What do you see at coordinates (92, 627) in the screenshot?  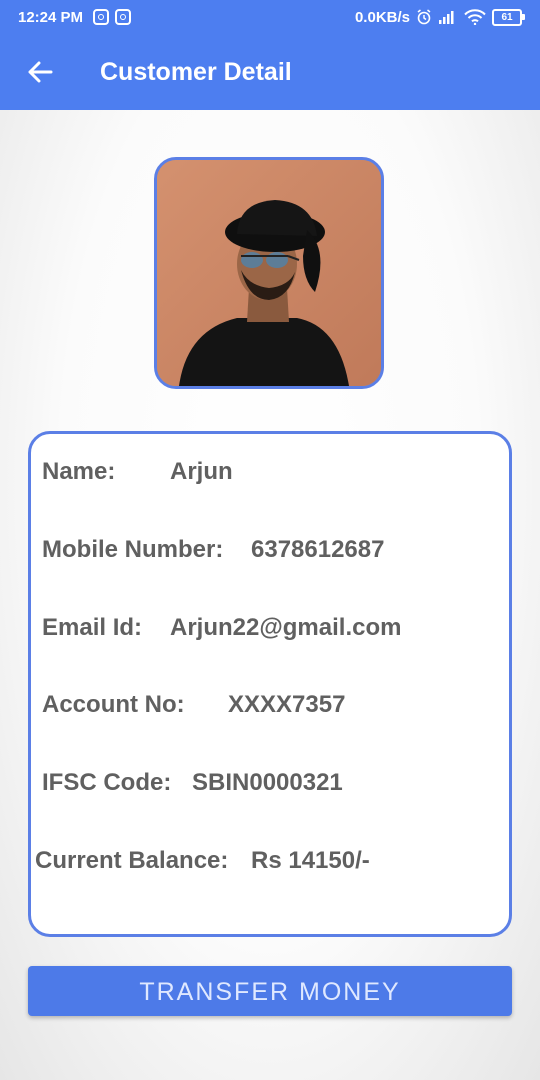 I see `email-label: Email Id:` at bounding box center [92, 627].